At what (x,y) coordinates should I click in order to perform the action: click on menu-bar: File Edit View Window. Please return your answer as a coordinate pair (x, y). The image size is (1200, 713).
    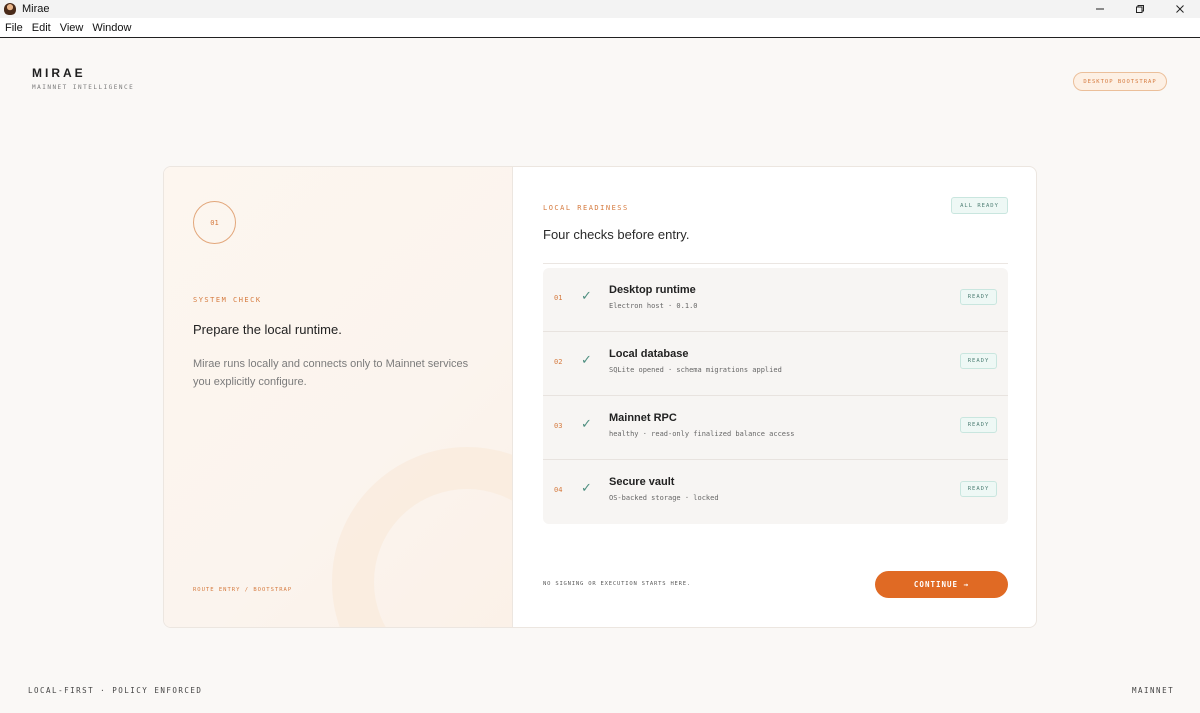
    Looking at the image, I should click on (600, 28).